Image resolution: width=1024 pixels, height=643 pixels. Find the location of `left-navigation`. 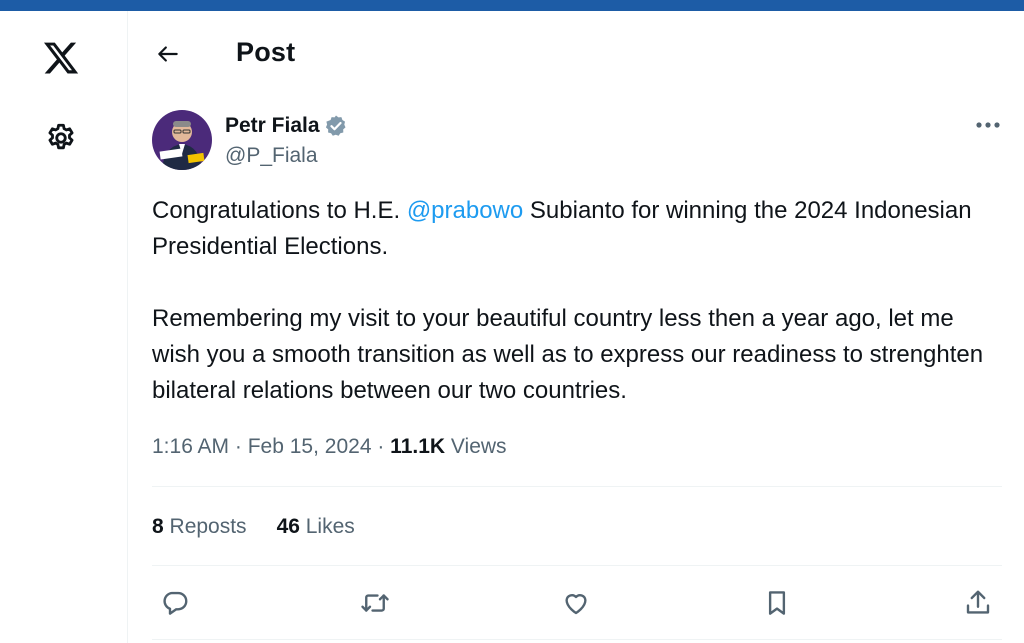

left-navigation is located at coordinates (64, 327).